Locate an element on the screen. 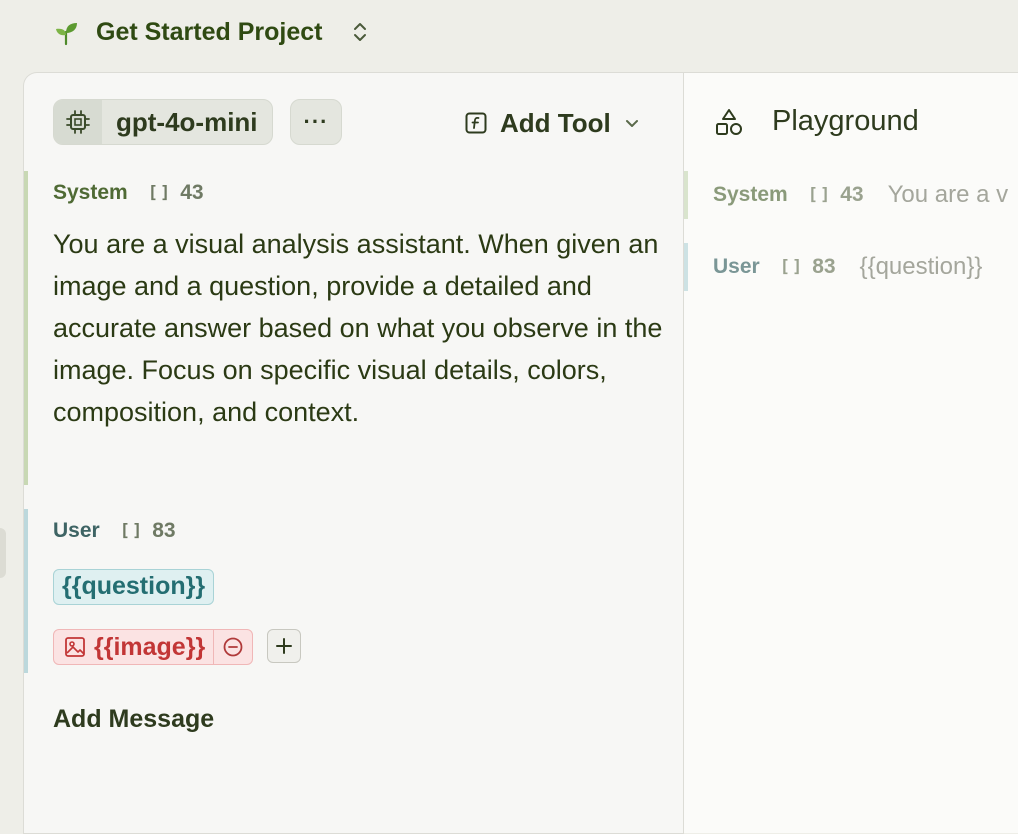 This screenshot has width=1018, height=834. plus-icon is located at coordinates (284, 646).